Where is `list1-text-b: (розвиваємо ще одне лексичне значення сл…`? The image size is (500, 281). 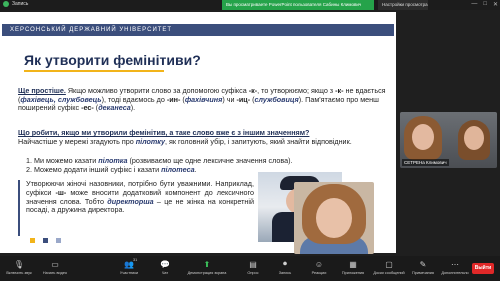
list1-text-b: (розвиваємо ще одне лексичне значення сл… is located at coordinates (210, 160).